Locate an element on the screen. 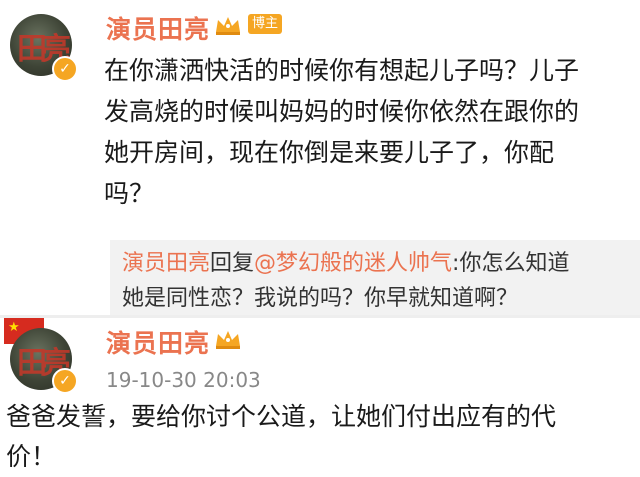 Image resolution: width=640 pixels, height=477 pixels. reply-text-line2: 她是同性恋？我说的吗？你早就知道啊？ is located at coordinates (320, 298).